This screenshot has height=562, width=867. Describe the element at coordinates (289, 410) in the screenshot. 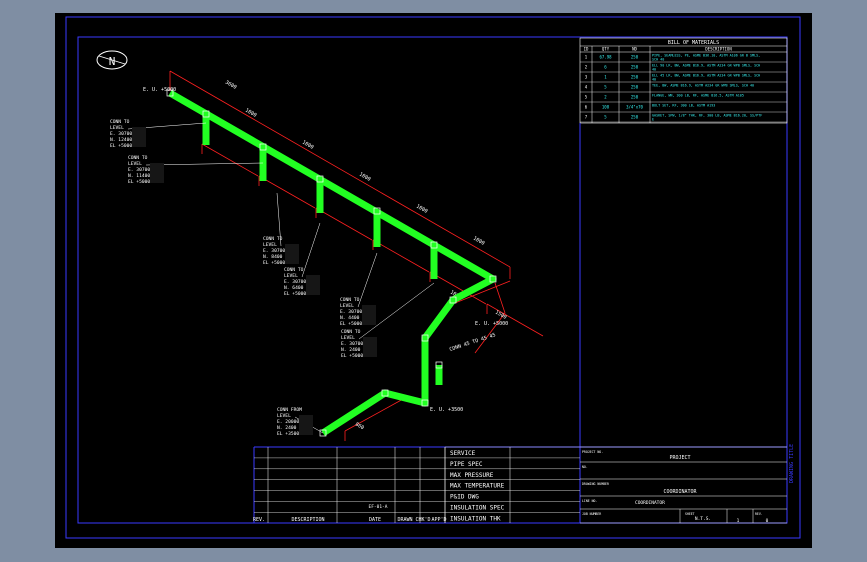

I see `callout-text: CONN FROM` at that location.